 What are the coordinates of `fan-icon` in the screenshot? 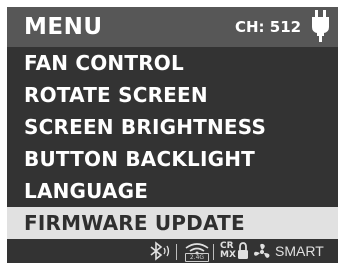 It's located at (262, 250).